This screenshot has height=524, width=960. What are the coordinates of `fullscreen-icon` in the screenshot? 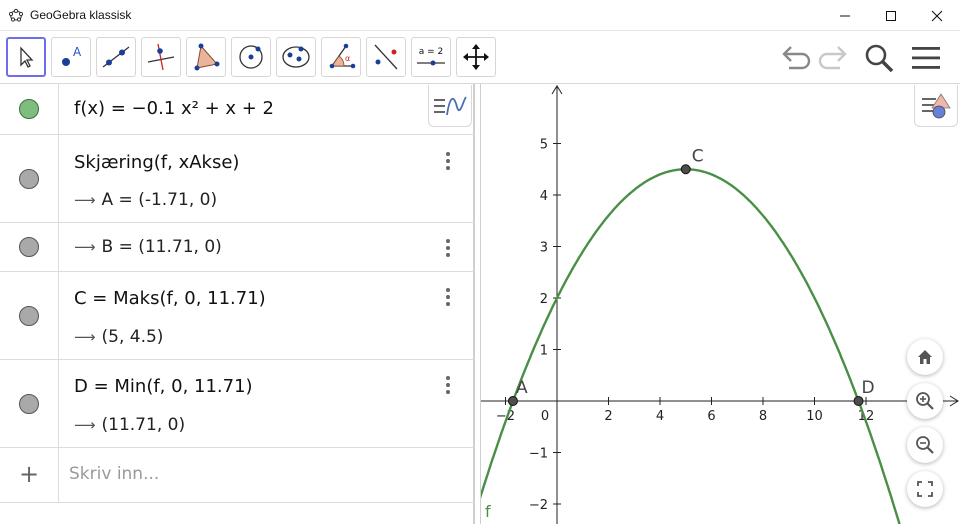 It's located at (925, 489).